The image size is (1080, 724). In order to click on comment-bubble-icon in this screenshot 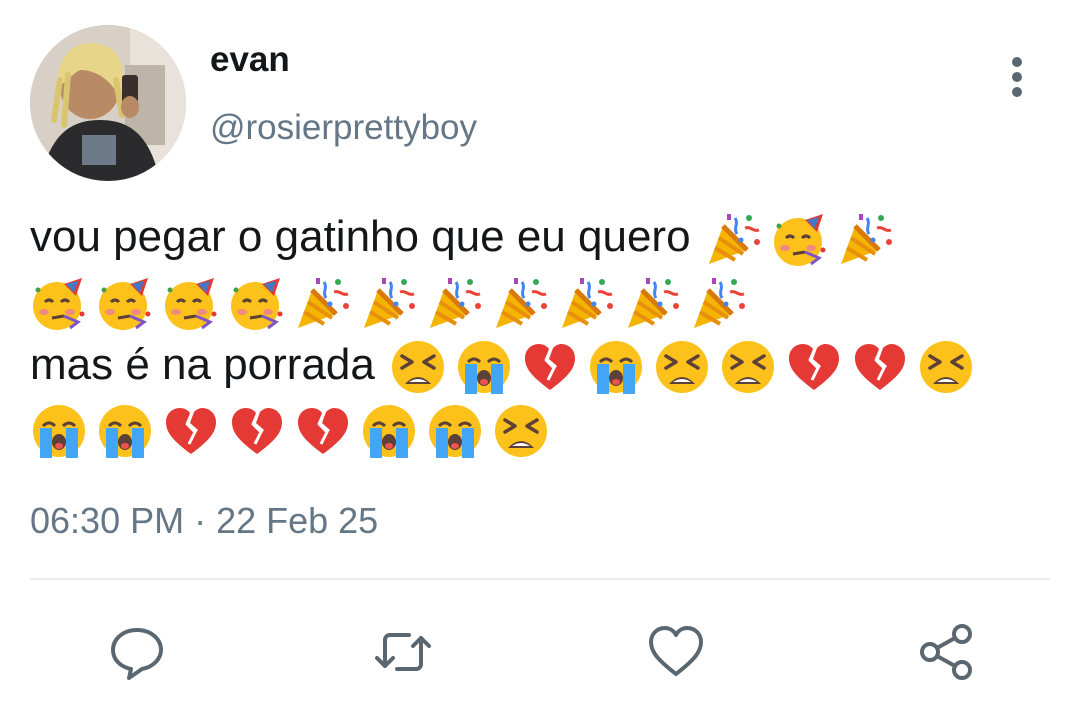, I will do `click(137, 654)`.